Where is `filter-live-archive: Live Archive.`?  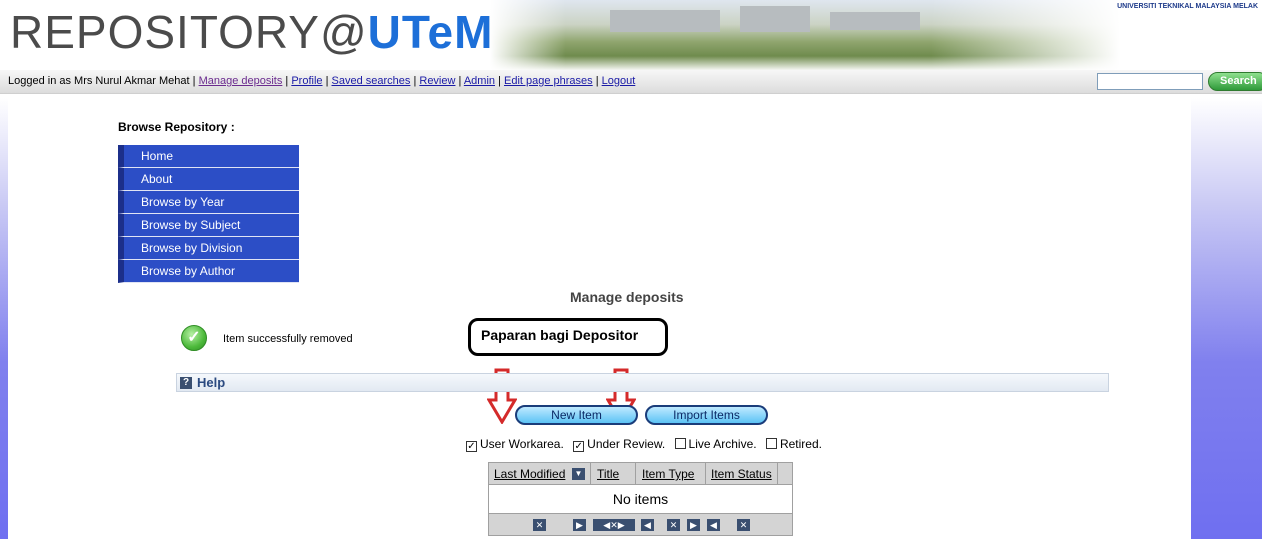 filter-live-archive: Live Archive. is located at coordinates (715, 444).